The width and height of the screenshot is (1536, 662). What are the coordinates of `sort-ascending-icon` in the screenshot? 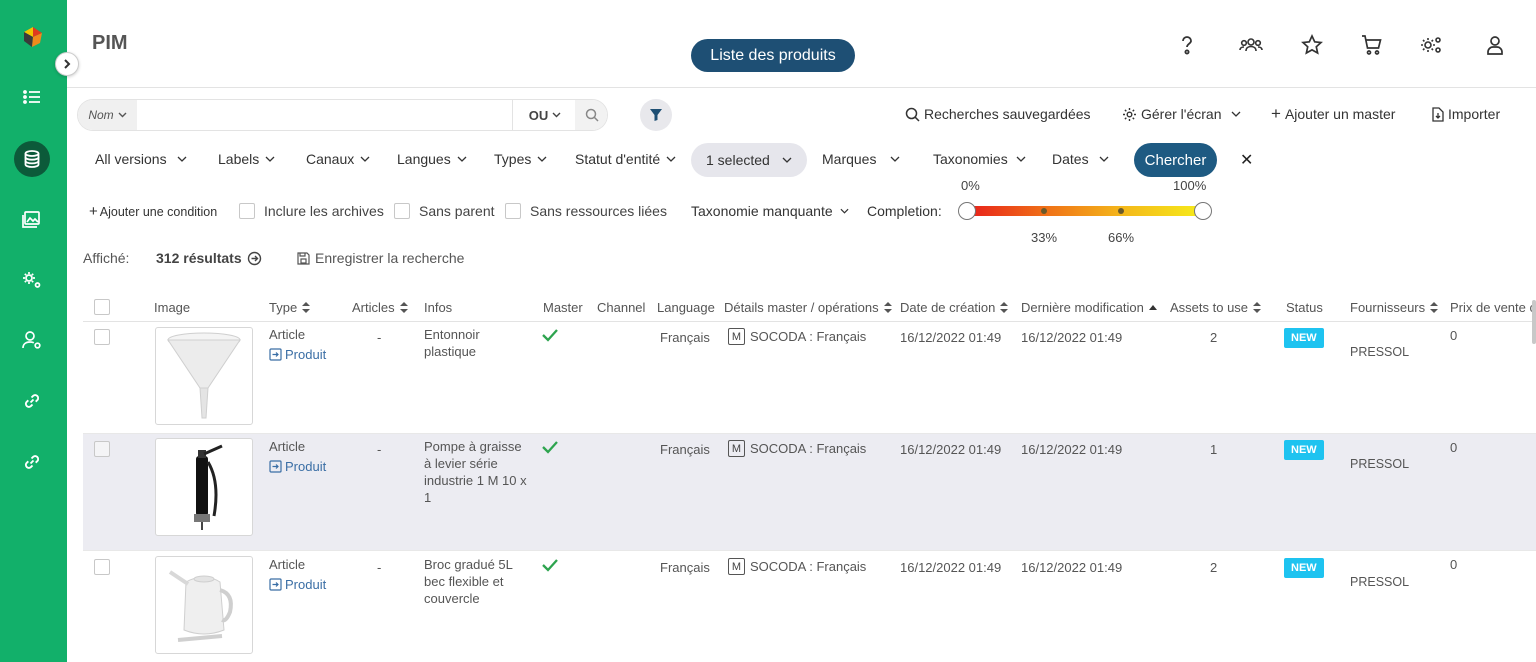 It's located at (1152, 307).